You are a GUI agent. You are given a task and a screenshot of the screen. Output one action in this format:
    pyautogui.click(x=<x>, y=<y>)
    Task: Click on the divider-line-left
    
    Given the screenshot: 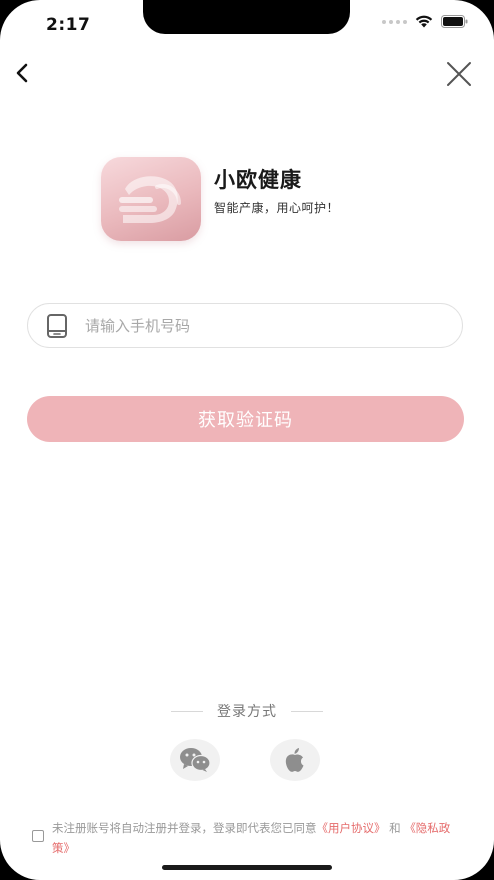 What is the action you would take?
    pyautogui.click(x=187, y=711)
    